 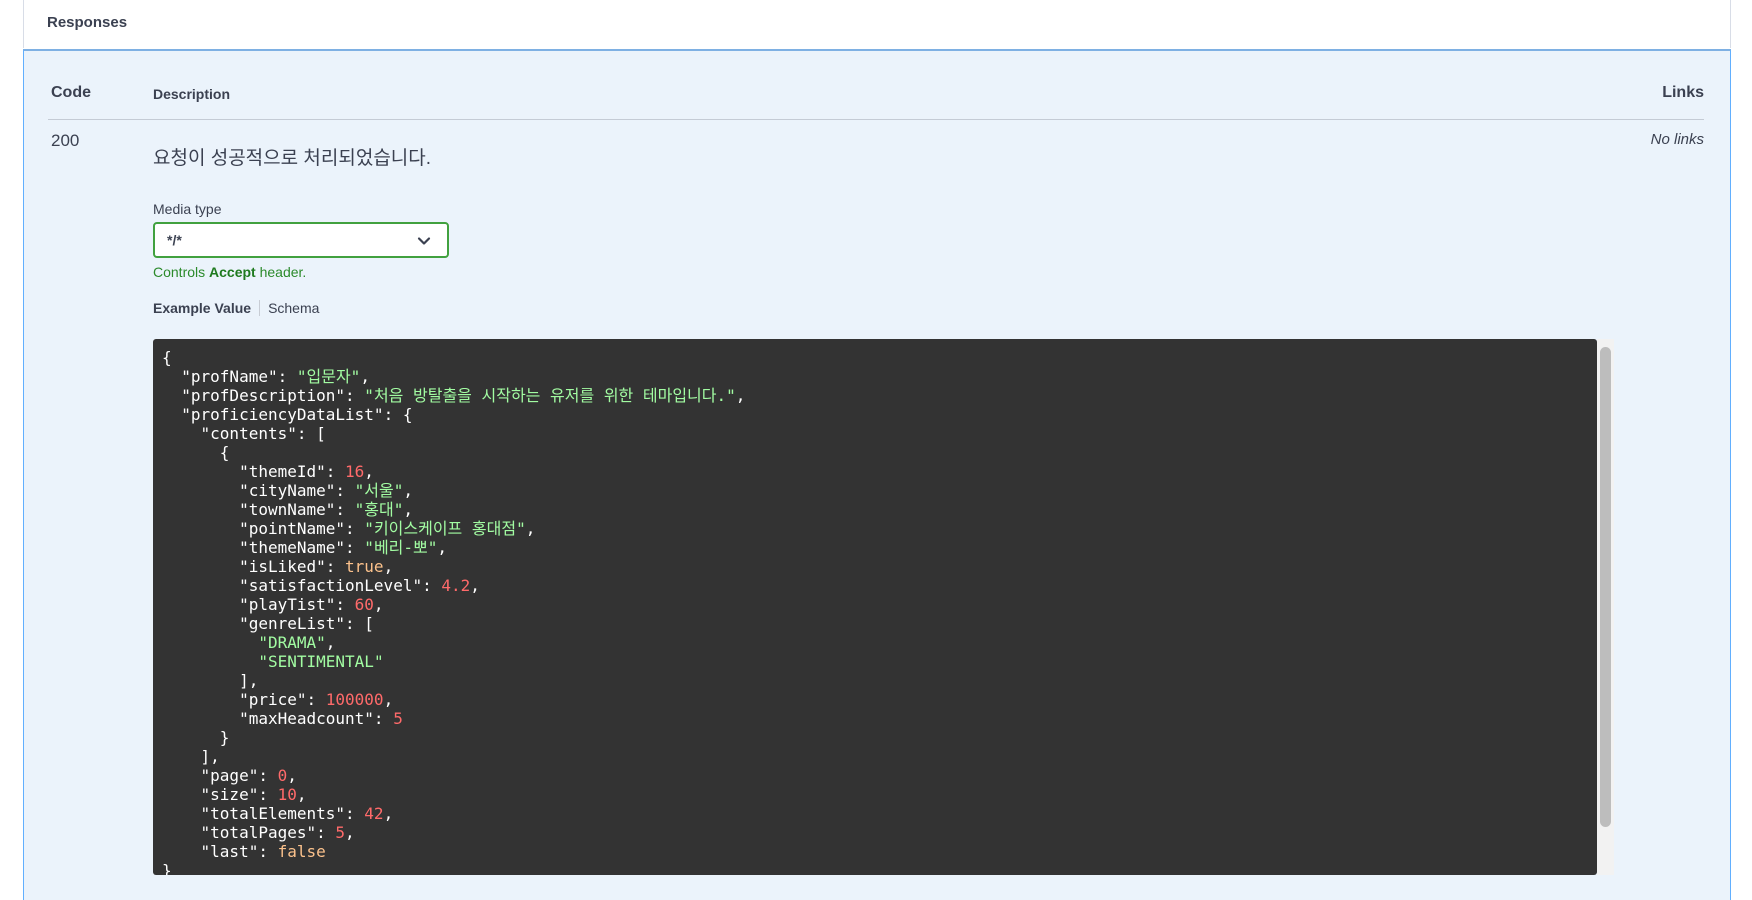 I want to click on tab-schema: Schema, so click(x=289, y=308).